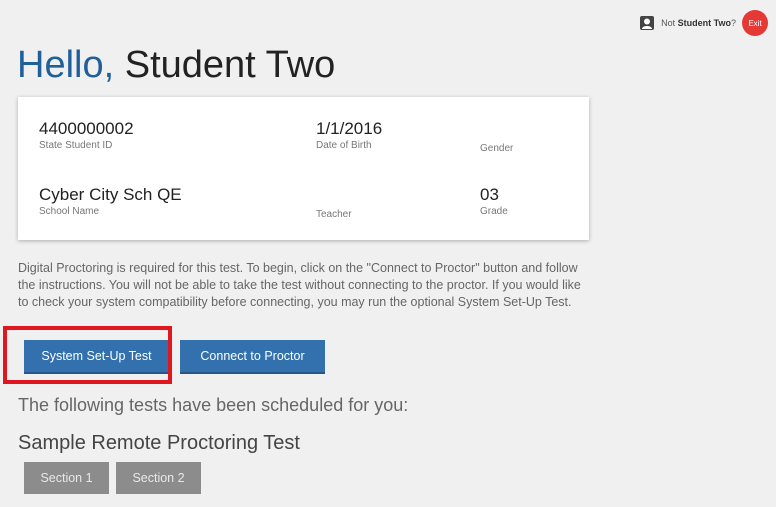 The height and width of the screenshot is (507, 776). I want to click on greeting-student-name: Student Two, so click(230, 65).